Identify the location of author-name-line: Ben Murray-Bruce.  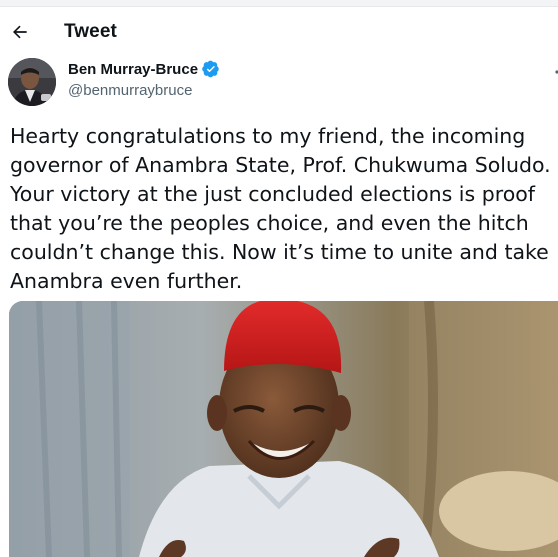
(144, 69).